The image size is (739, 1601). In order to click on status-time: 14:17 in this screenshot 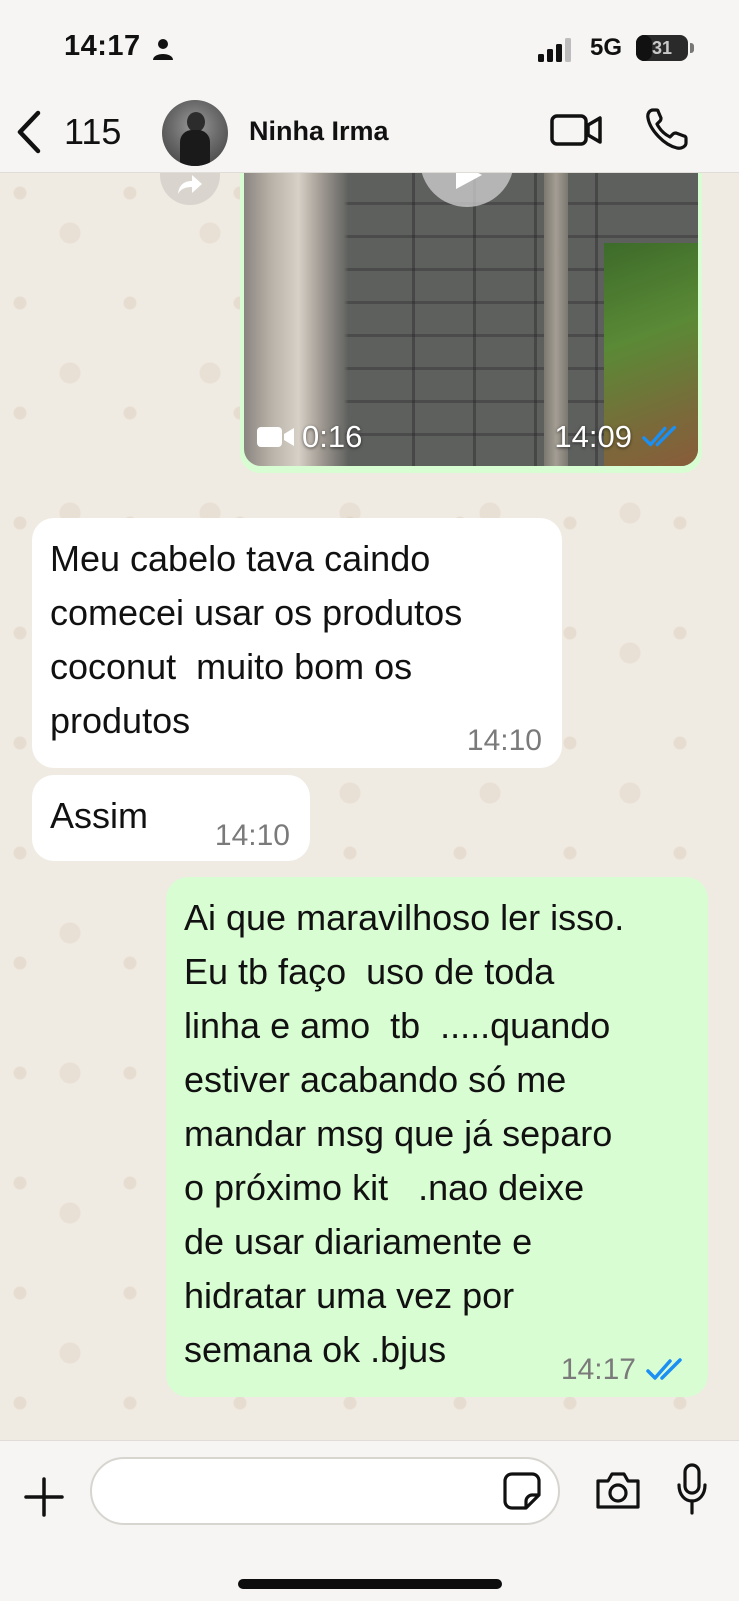, I will do `click(102, 46)`.